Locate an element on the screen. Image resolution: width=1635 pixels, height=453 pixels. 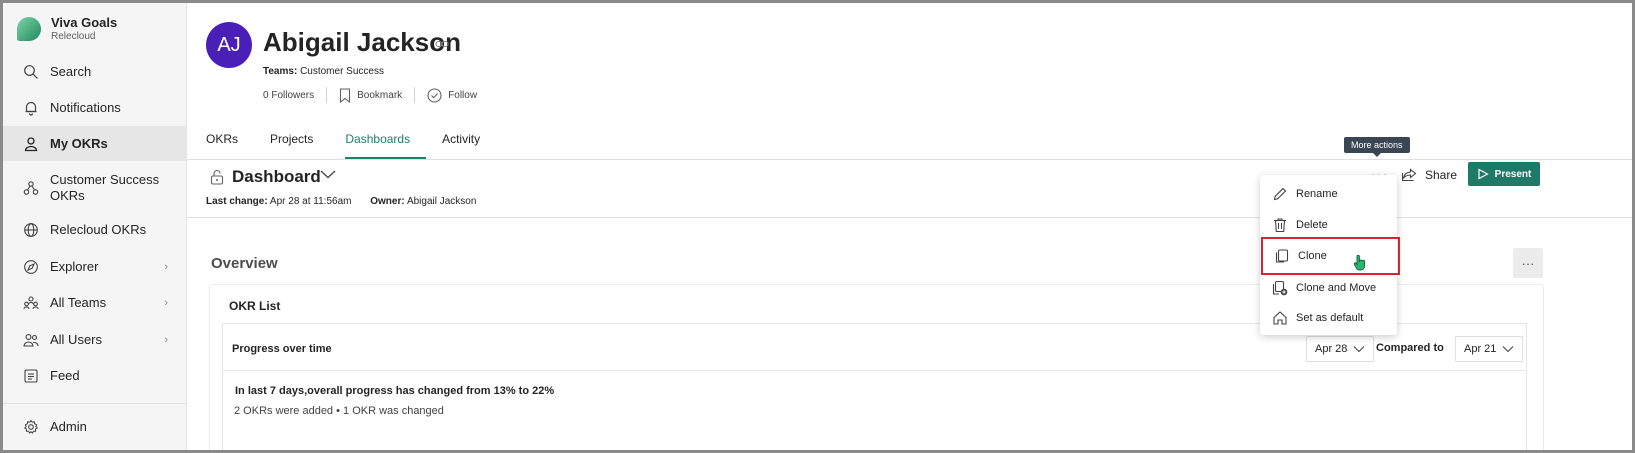
profile-social-bar: 0 Followers Bookmark Follow is located at coordinates (370, 95).